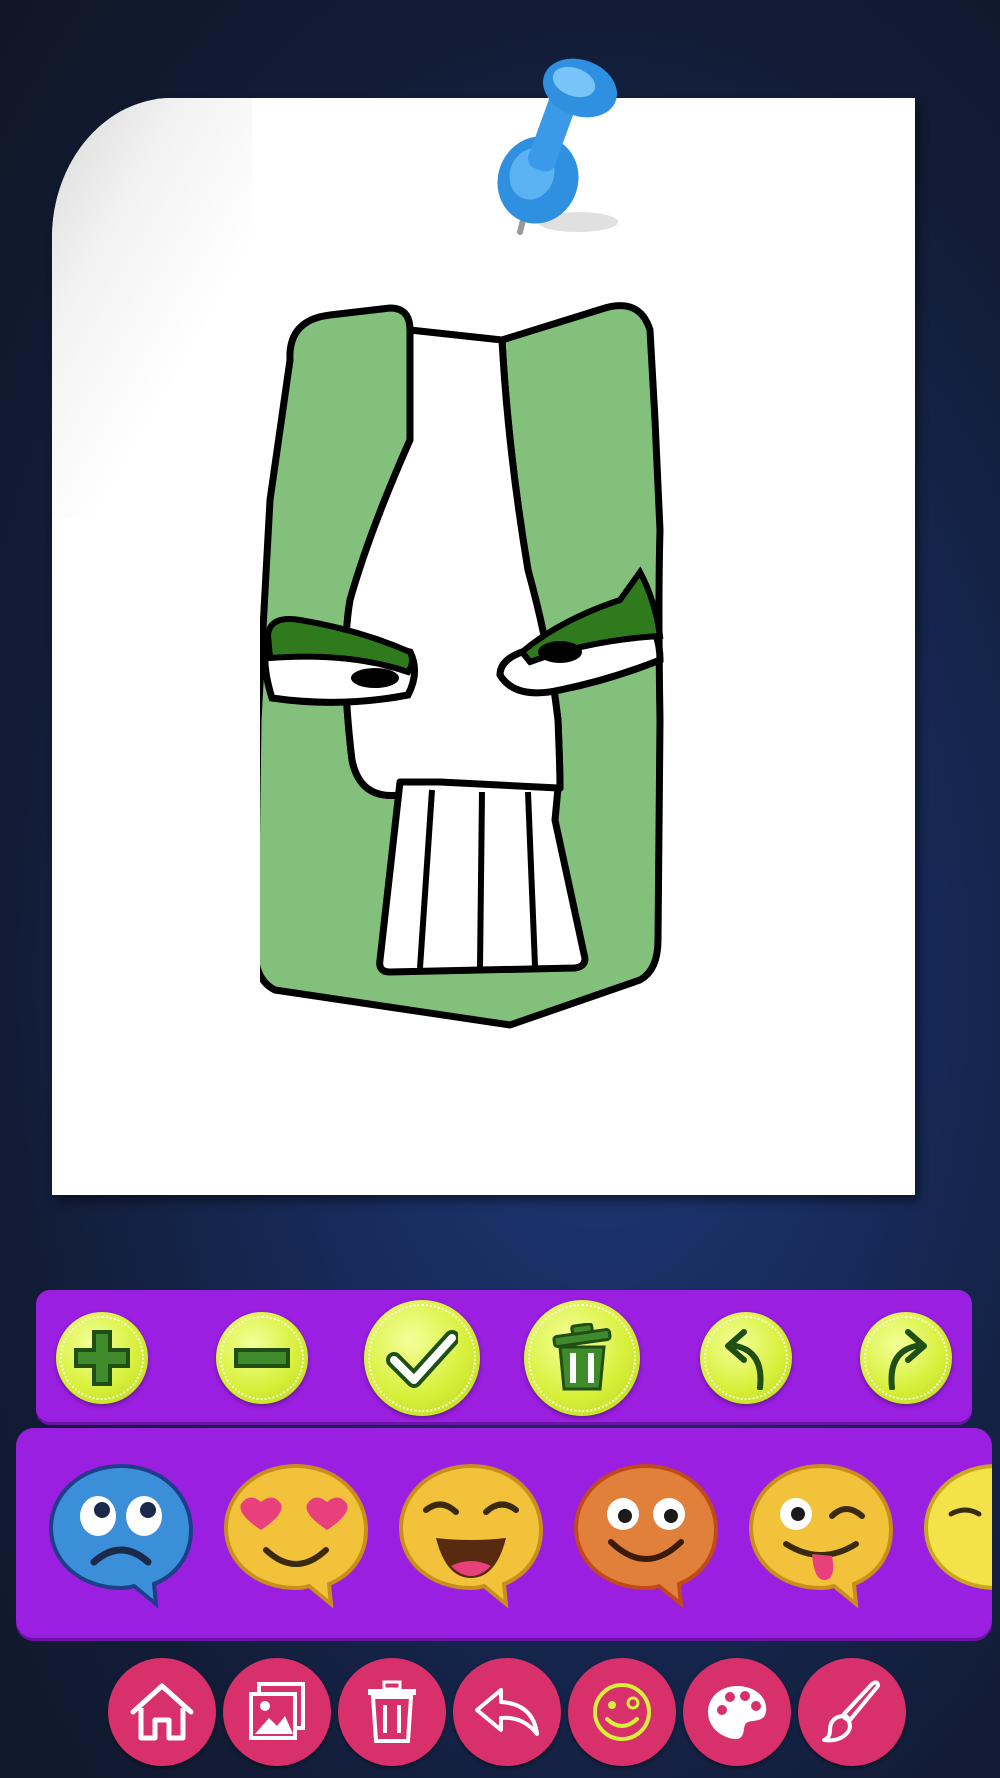 This screenshot has height=1778, width=1000. I want to click on emoji-picker, so click(504, 1533).